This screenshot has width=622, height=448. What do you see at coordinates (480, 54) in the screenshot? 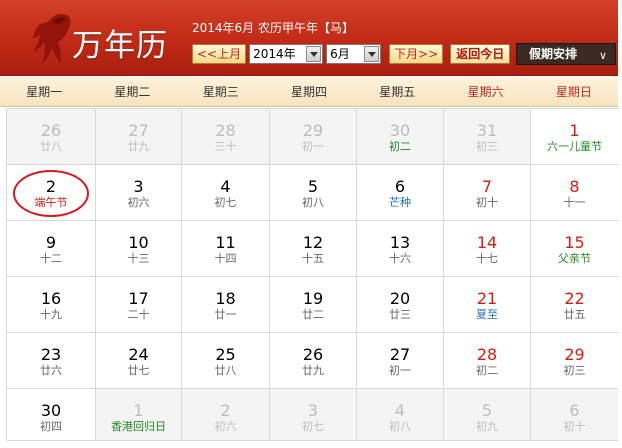
I see `back-to-today-button: 返回今日` at bounding box center [480, 54].